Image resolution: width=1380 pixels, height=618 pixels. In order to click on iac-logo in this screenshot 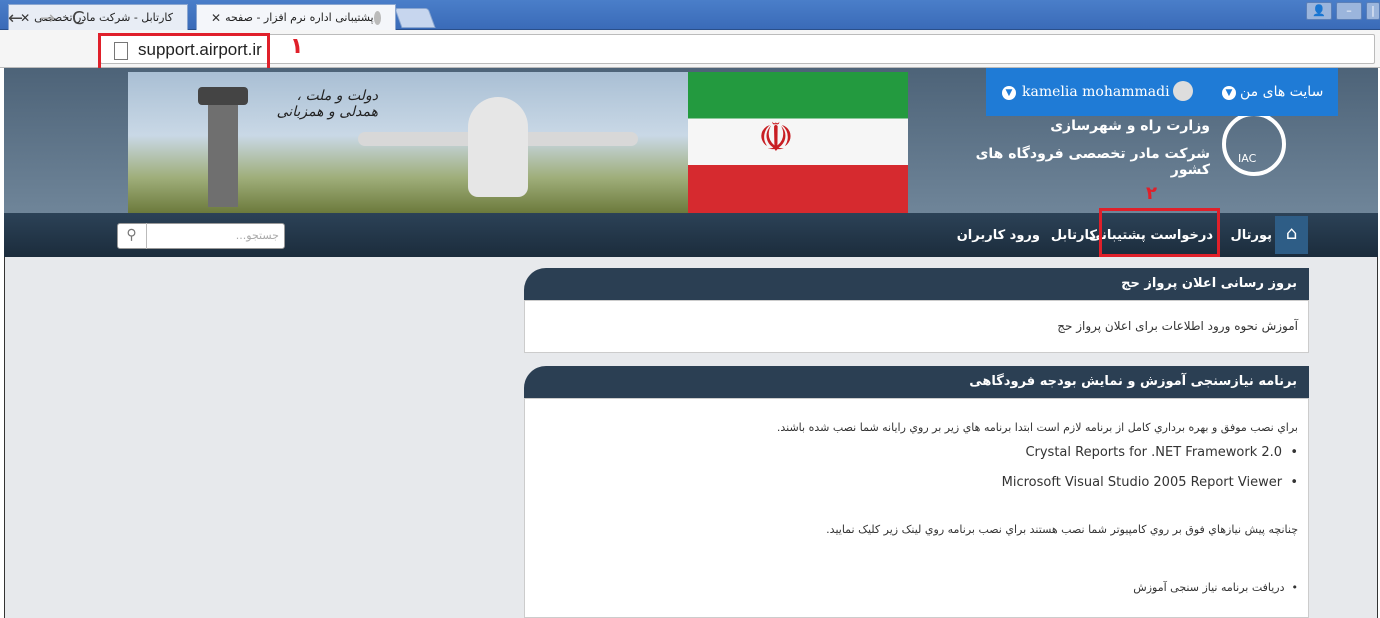, I will do `click(1254, 144)`.